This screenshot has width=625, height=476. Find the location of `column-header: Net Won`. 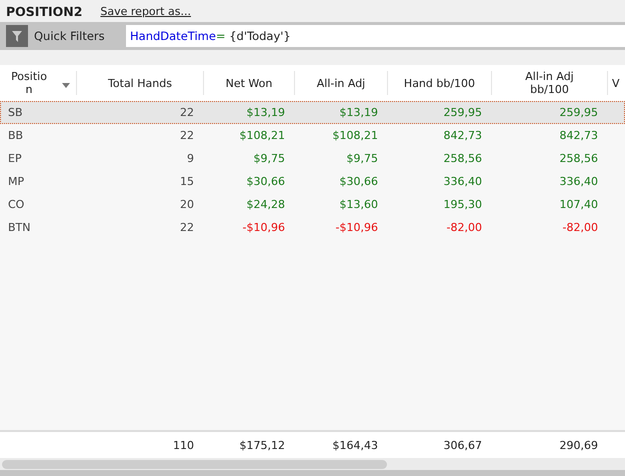

column-header: Net Won is located at coordinates (249, 83).